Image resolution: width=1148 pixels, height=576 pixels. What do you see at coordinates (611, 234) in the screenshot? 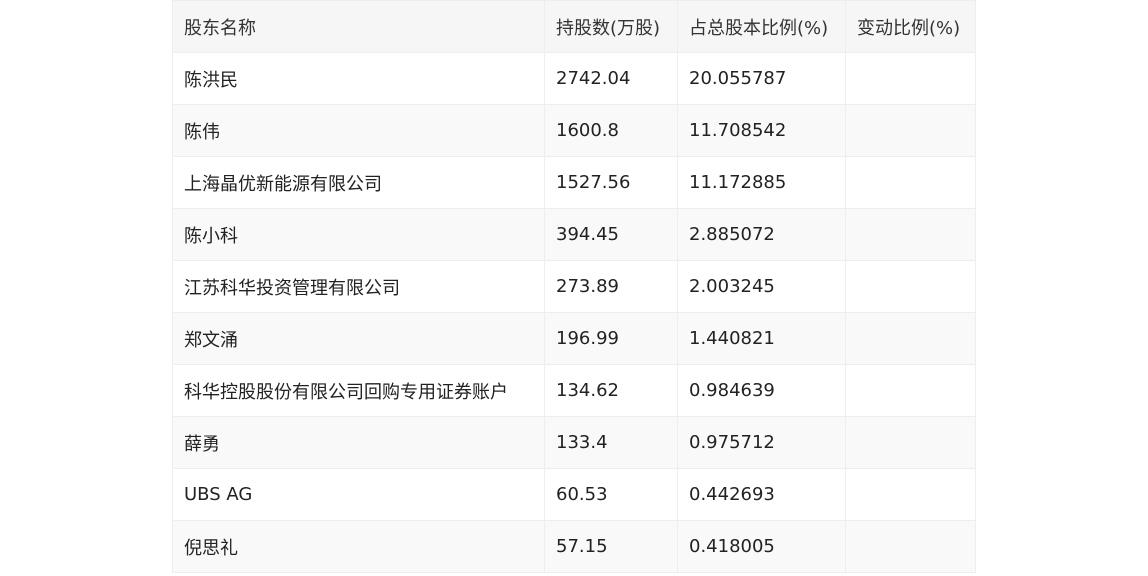
I see `cell-shares-held: 394.45` at bounding box center [611, 234].